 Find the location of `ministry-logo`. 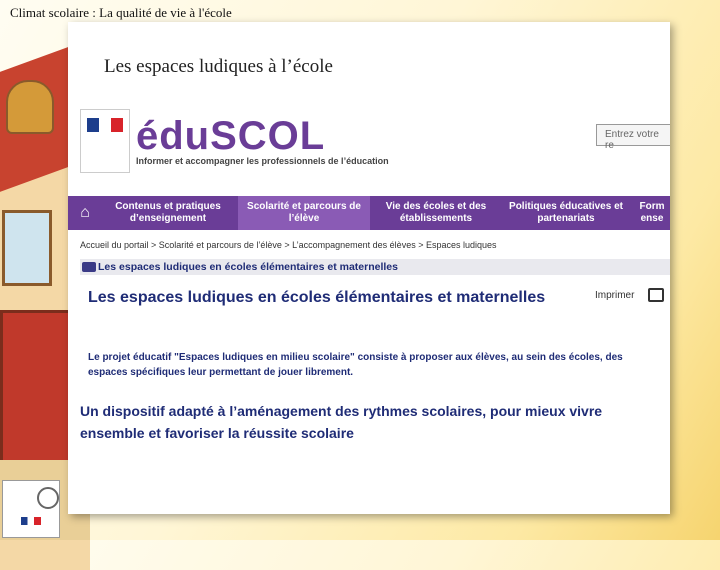

ministry-logo is located at coordinates (105, 141).